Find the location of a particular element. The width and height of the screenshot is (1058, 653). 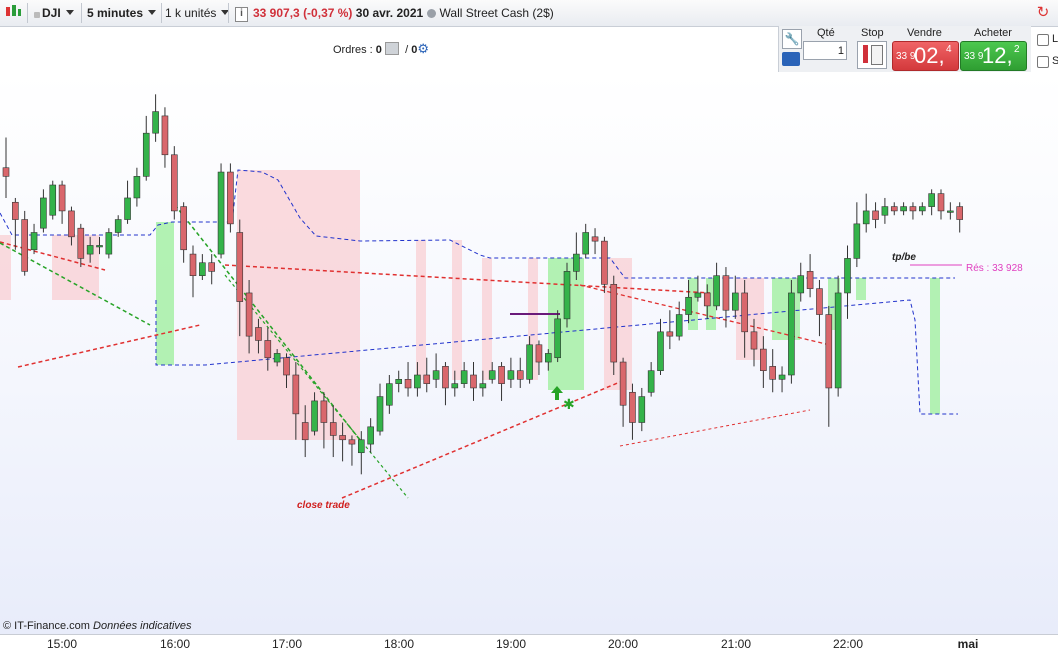

x-tick: 22:00 is located at coordinates (848, 644).